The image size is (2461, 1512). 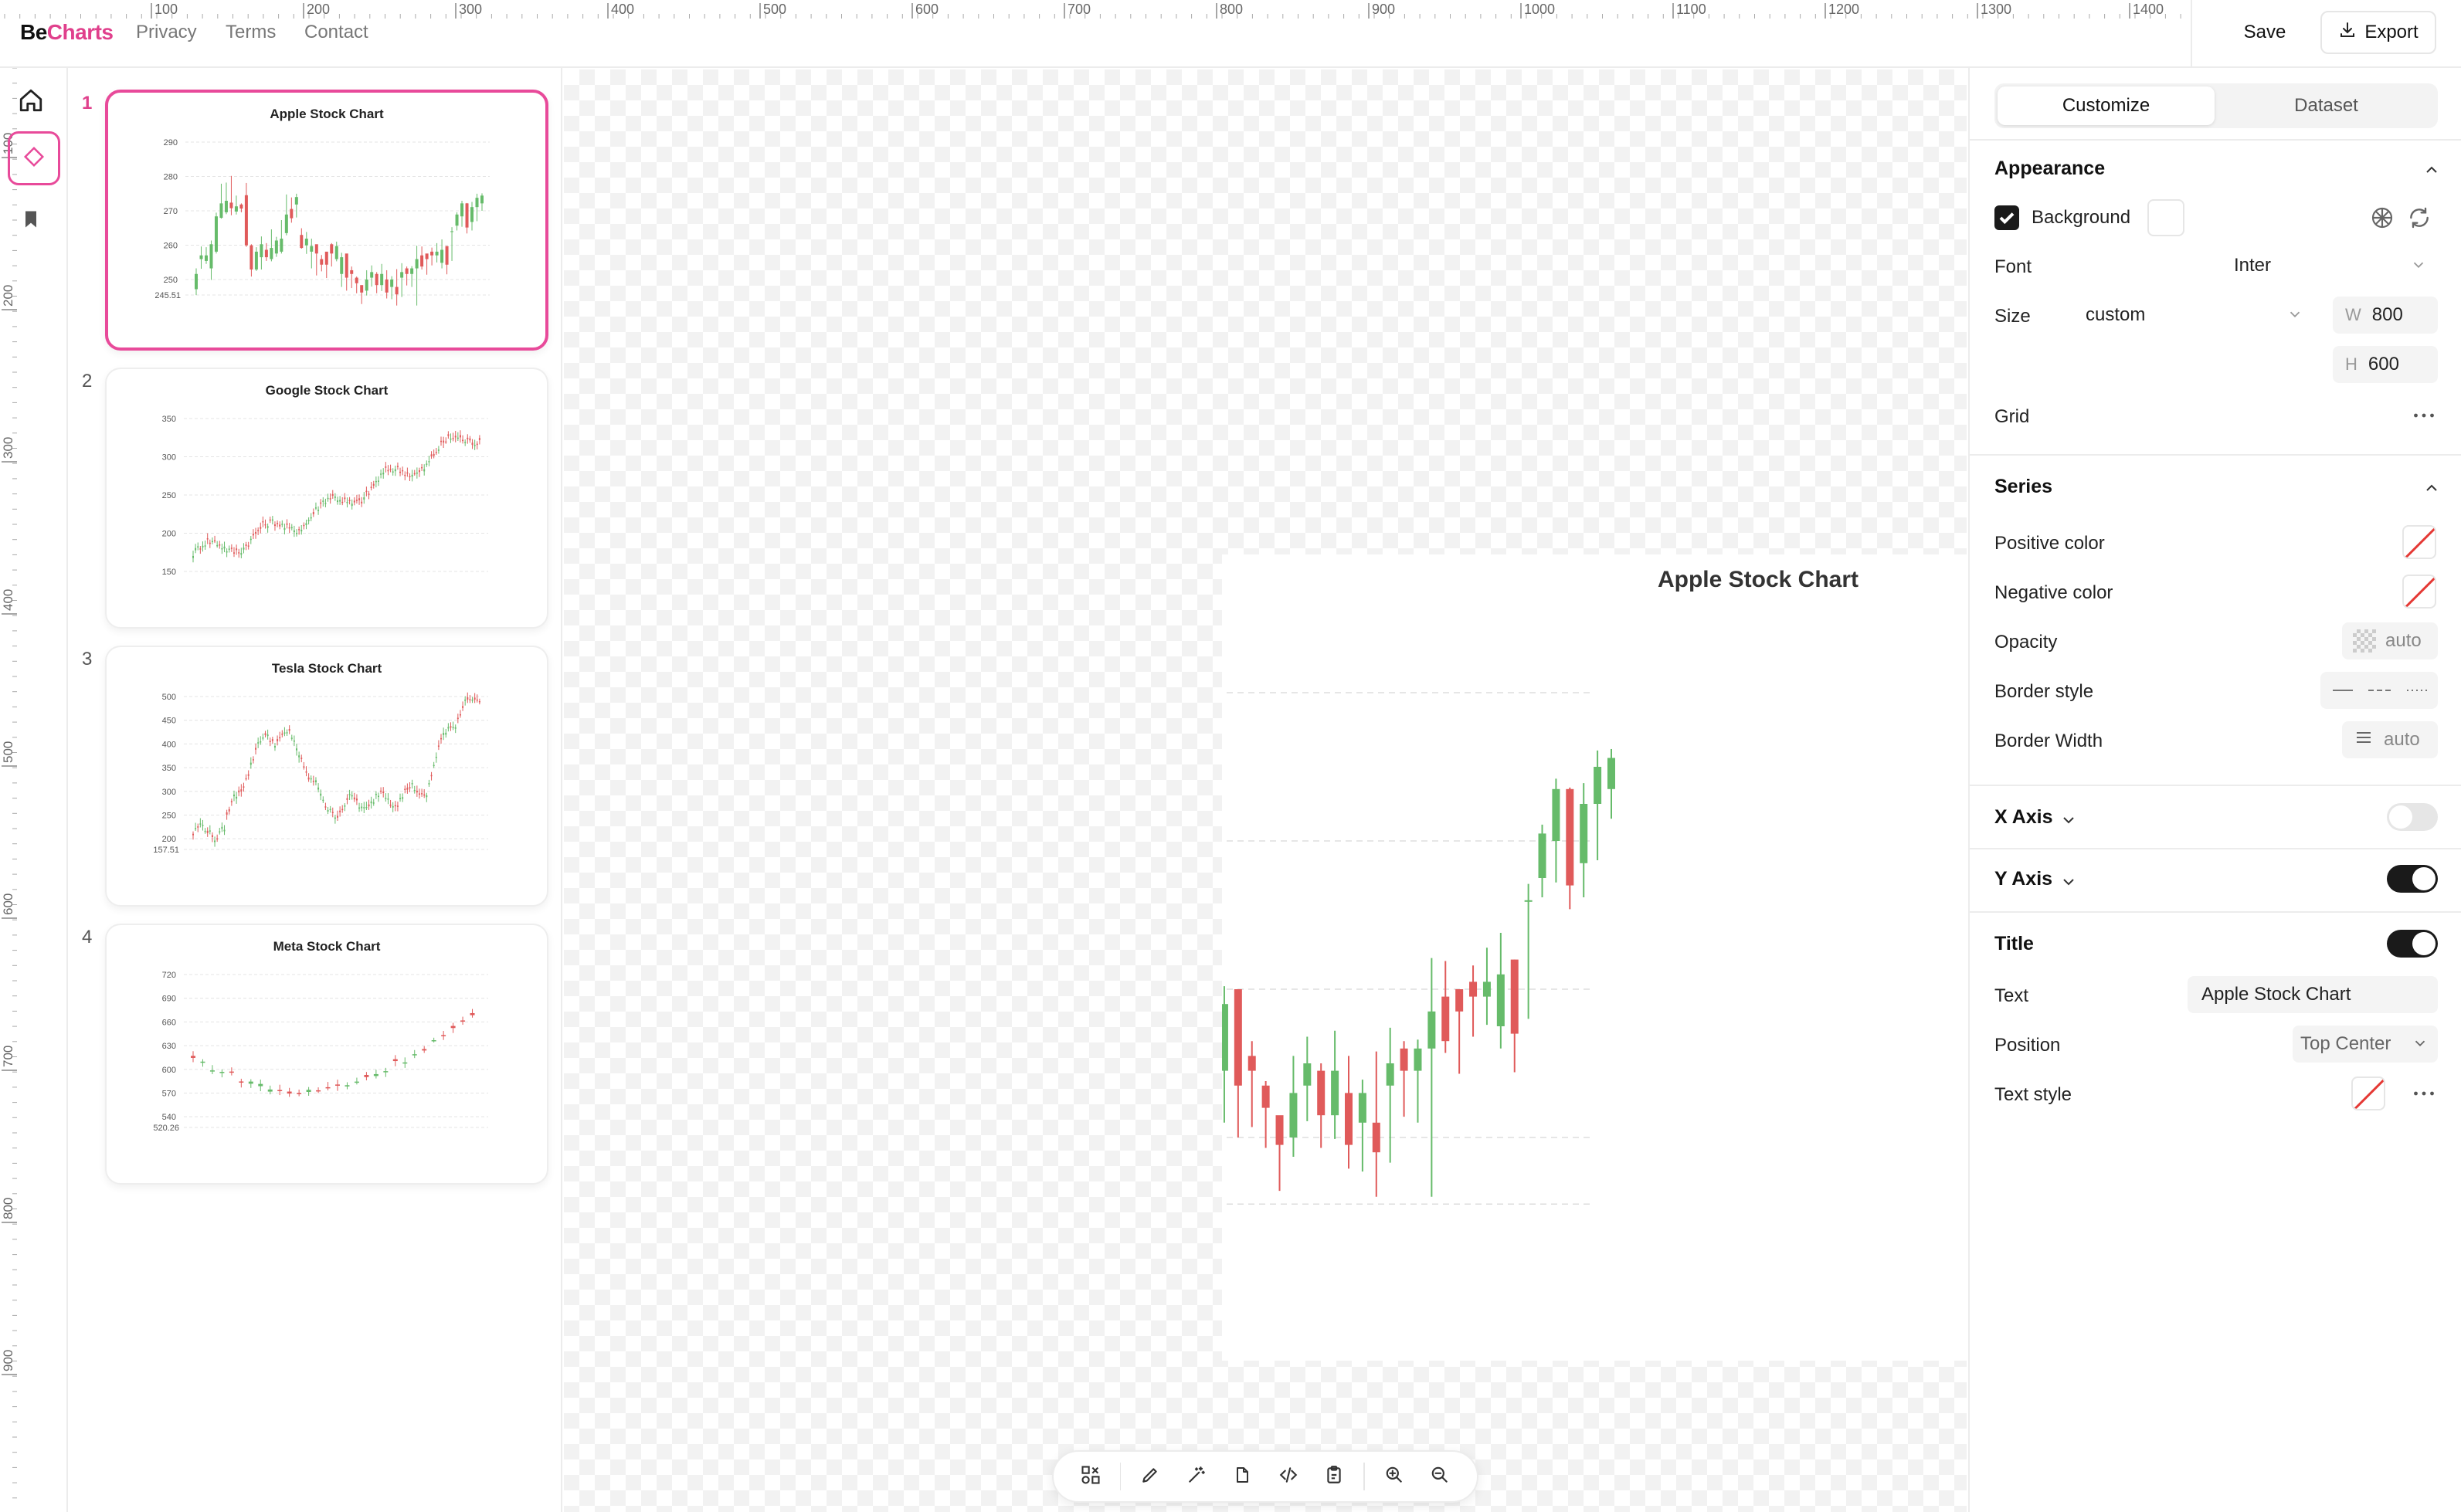 I want to click on tab-dataset: Dataset, so click(x=2326, y=105).